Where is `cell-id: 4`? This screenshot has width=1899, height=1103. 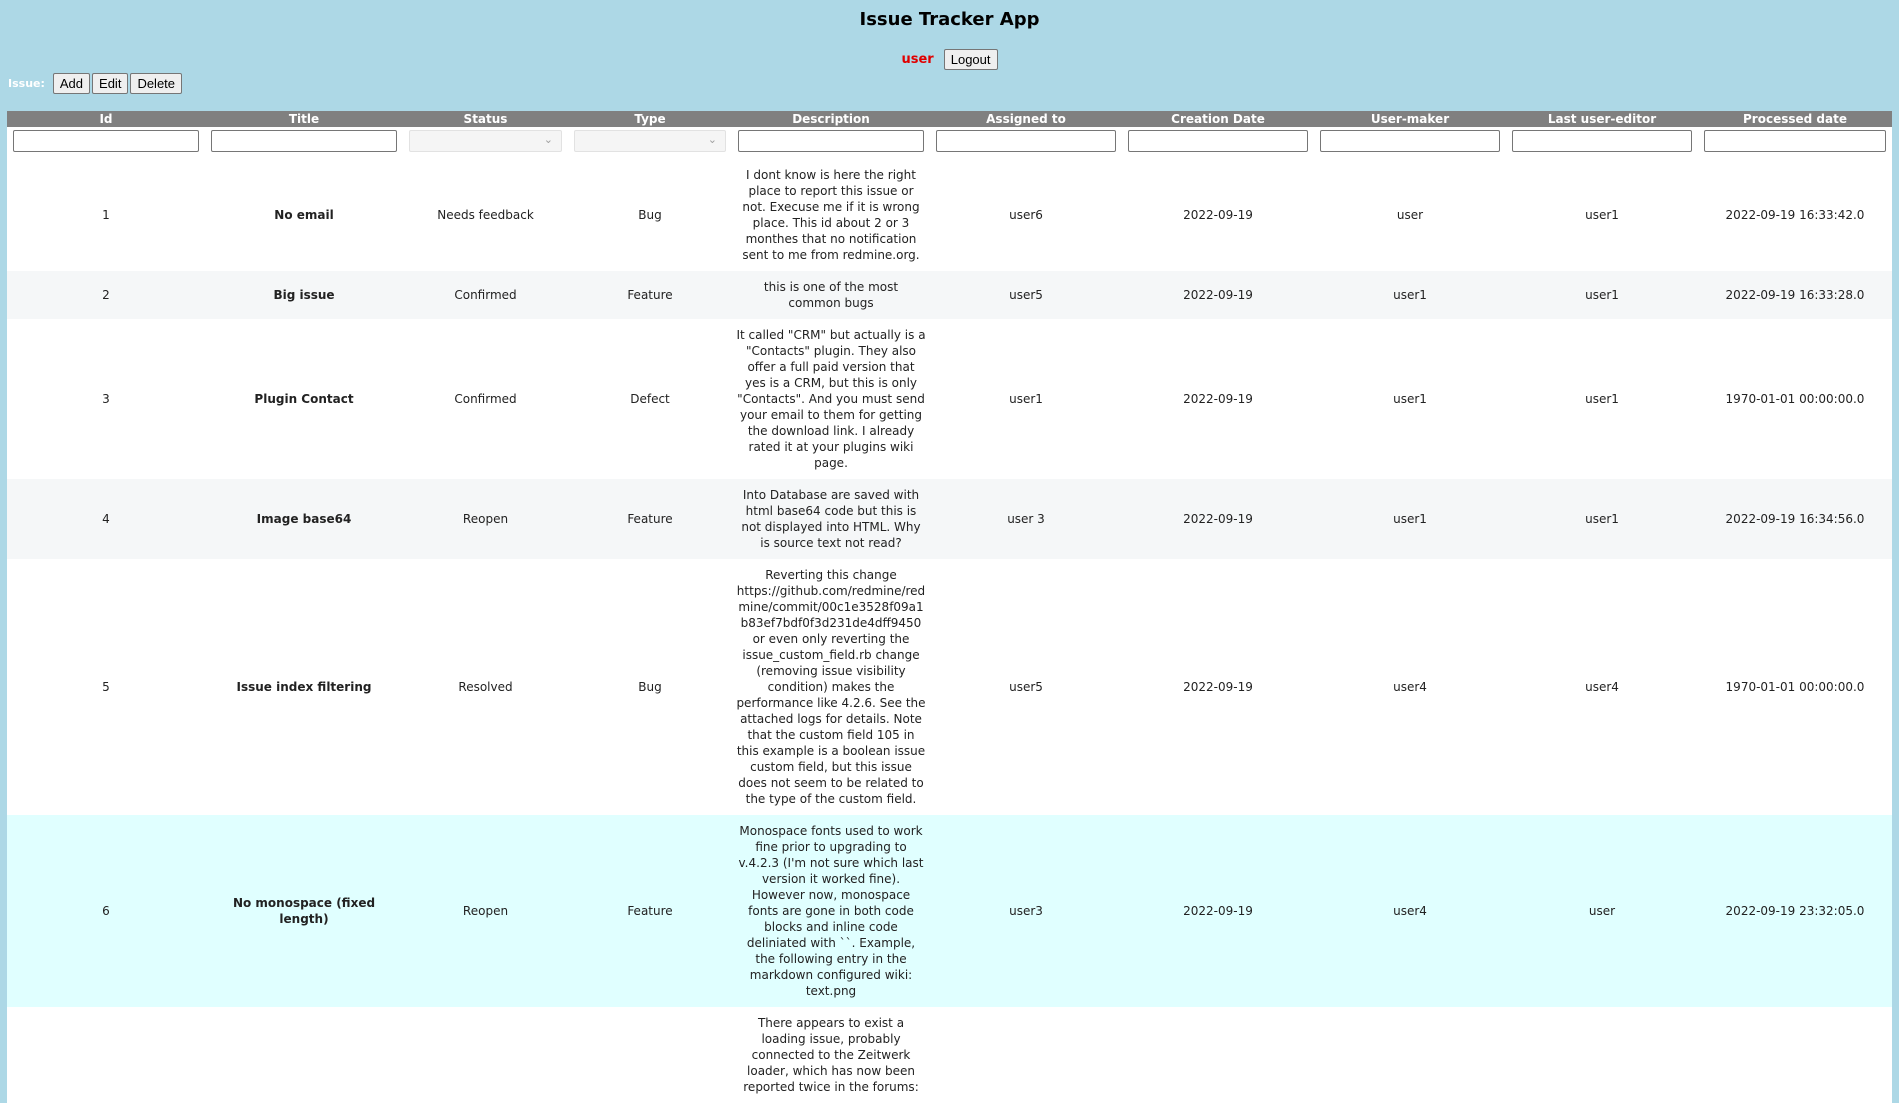
cell-id: 4 is located at coordinates (106, 519).